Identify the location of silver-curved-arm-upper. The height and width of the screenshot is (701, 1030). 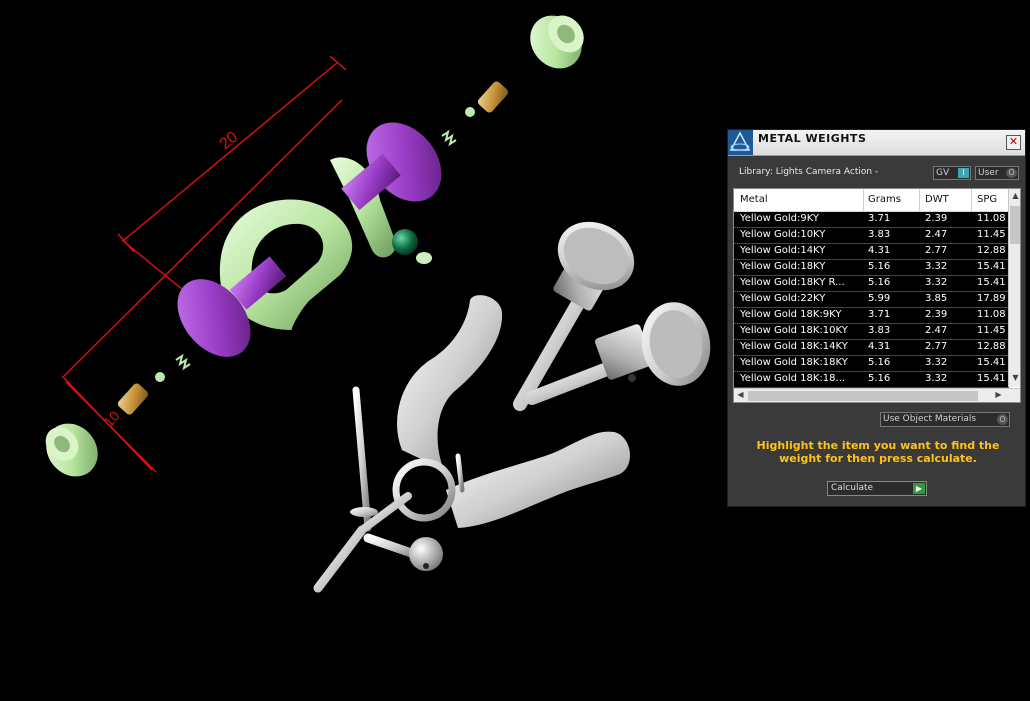
(450, 382).